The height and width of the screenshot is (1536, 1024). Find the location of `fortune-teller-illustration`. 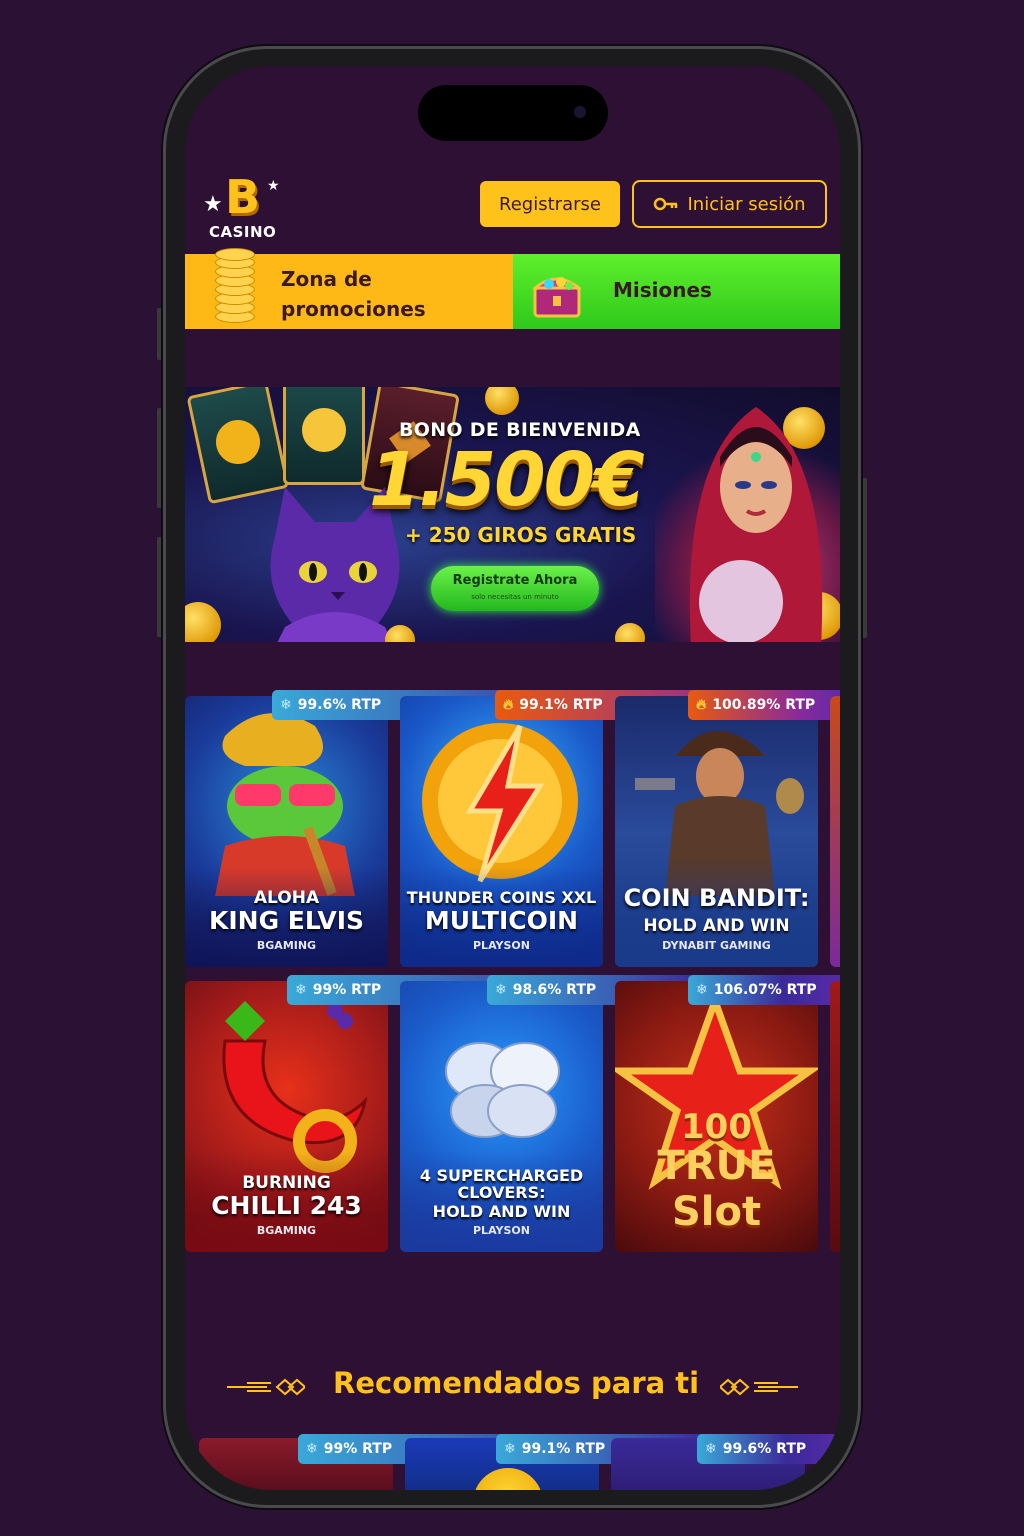

fortune-teller-illustration is located at coordinates (756, 524).